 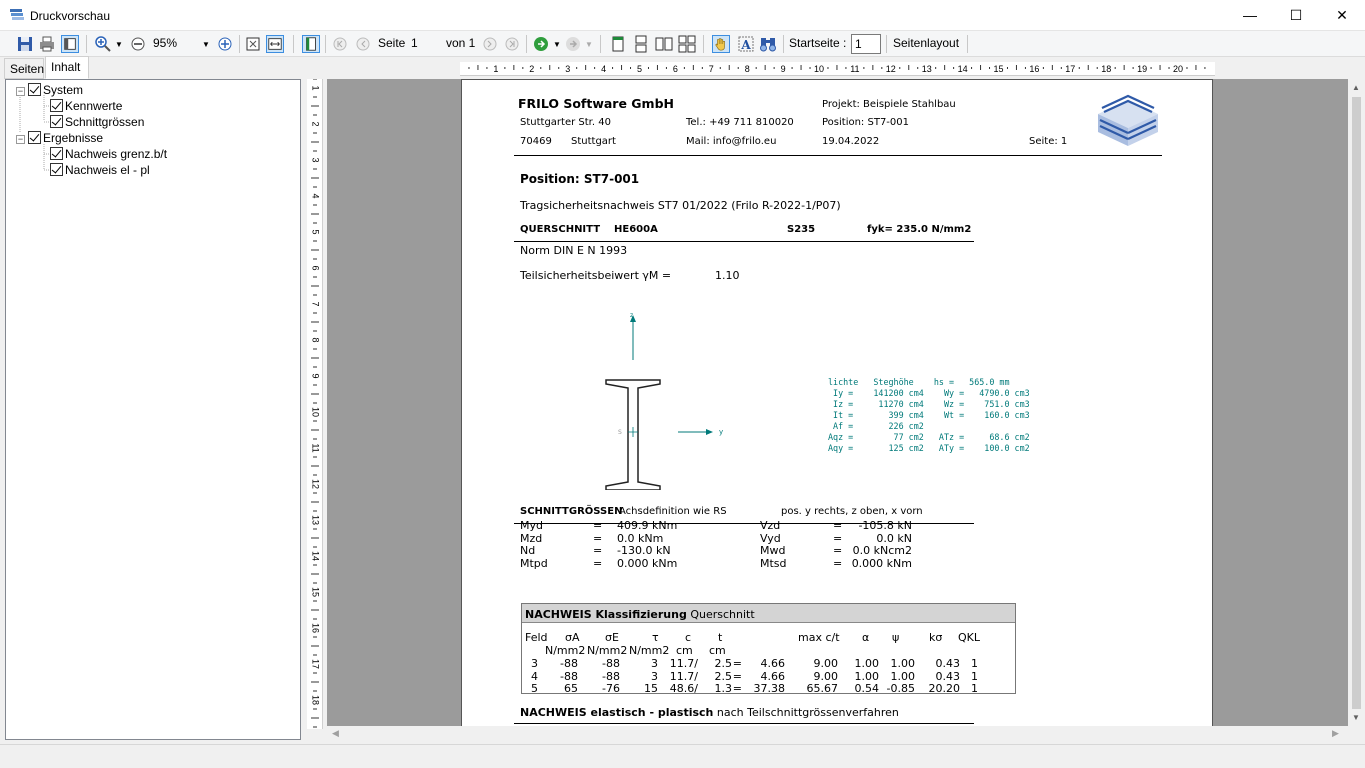 What do you see at coordinates (865, 122) in the screenshot?
I see `header-position: Position: ST7-001` at bounding box center [865, 122].